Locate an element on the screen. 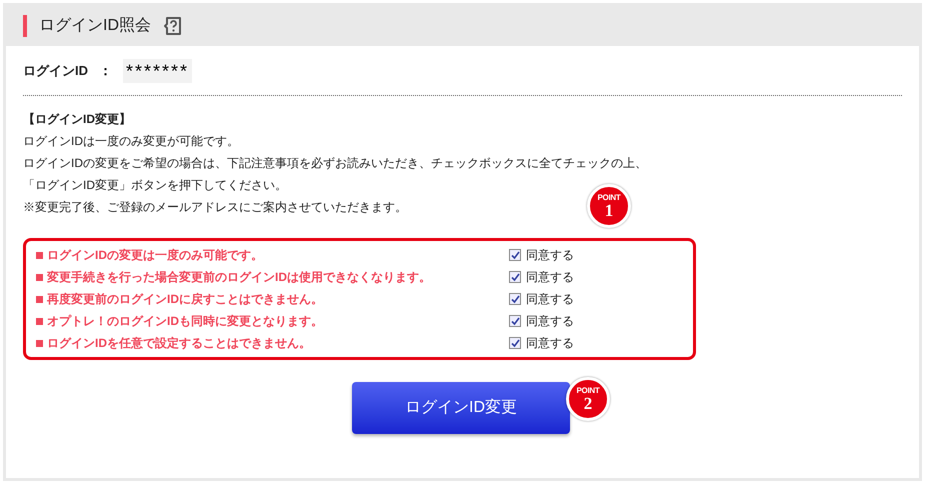 This screenshot has width=925, height=484. notice-text: ※変更完了後、ご登録のメールアドレスにご案内させていただきます。 is located at coordinates (215, 207).